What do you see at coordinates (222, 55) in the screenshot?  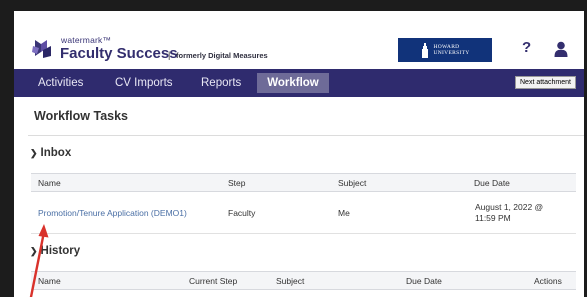 I see `brand-formerly: formerly Digital Measures` at bounding box center [222, 55].